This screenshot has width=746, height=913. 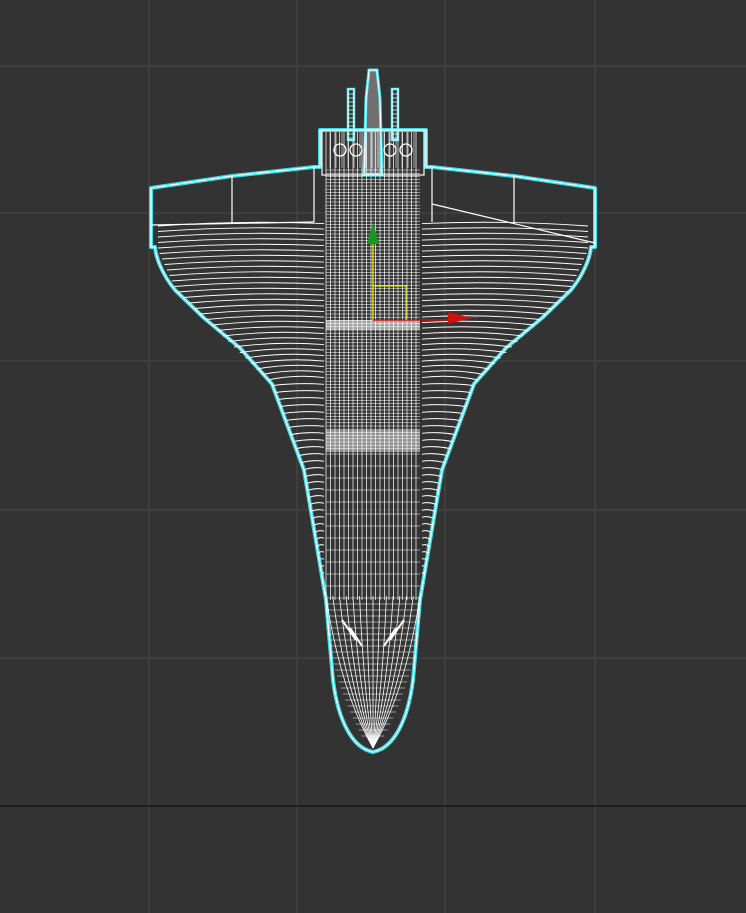 I want to click on tail-engines-wireframe, so click(x=373, y=122).